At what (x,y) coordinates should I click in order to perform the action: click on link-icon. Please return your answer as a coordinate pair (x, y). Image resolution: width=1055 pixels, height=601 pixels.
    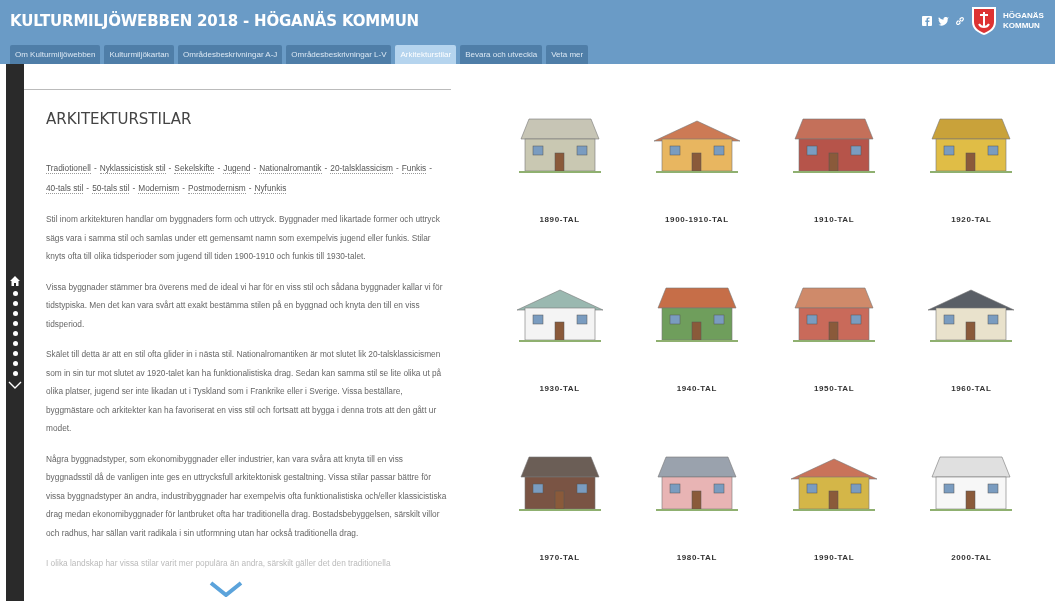
    Looking at the image, I should click on (960, 21).